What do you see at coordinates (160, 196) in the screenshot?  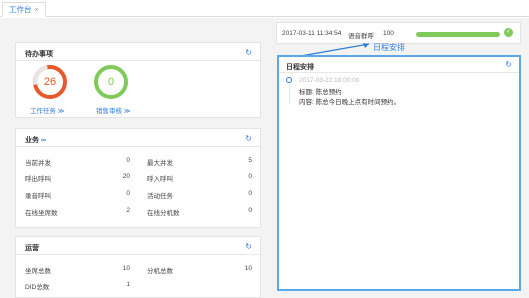 I see `active-tasks-label: 活动任务` at bounding box center [160, 196].